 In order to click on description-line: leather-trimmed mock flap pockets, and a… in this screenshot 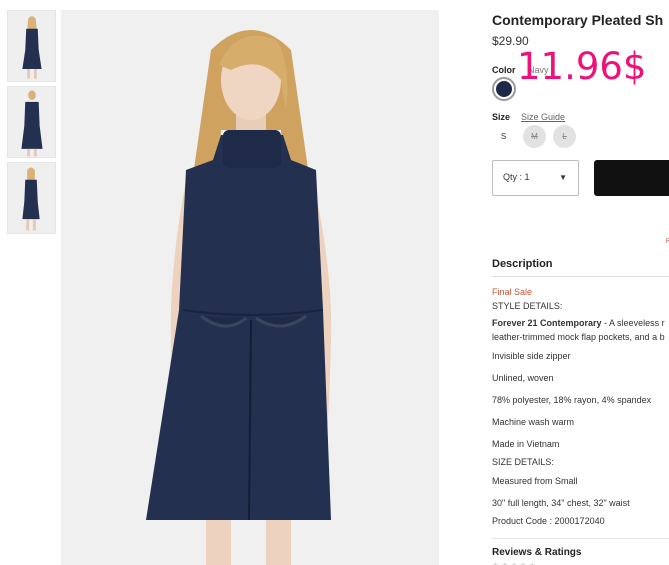, I will do `click(578, 337)`.